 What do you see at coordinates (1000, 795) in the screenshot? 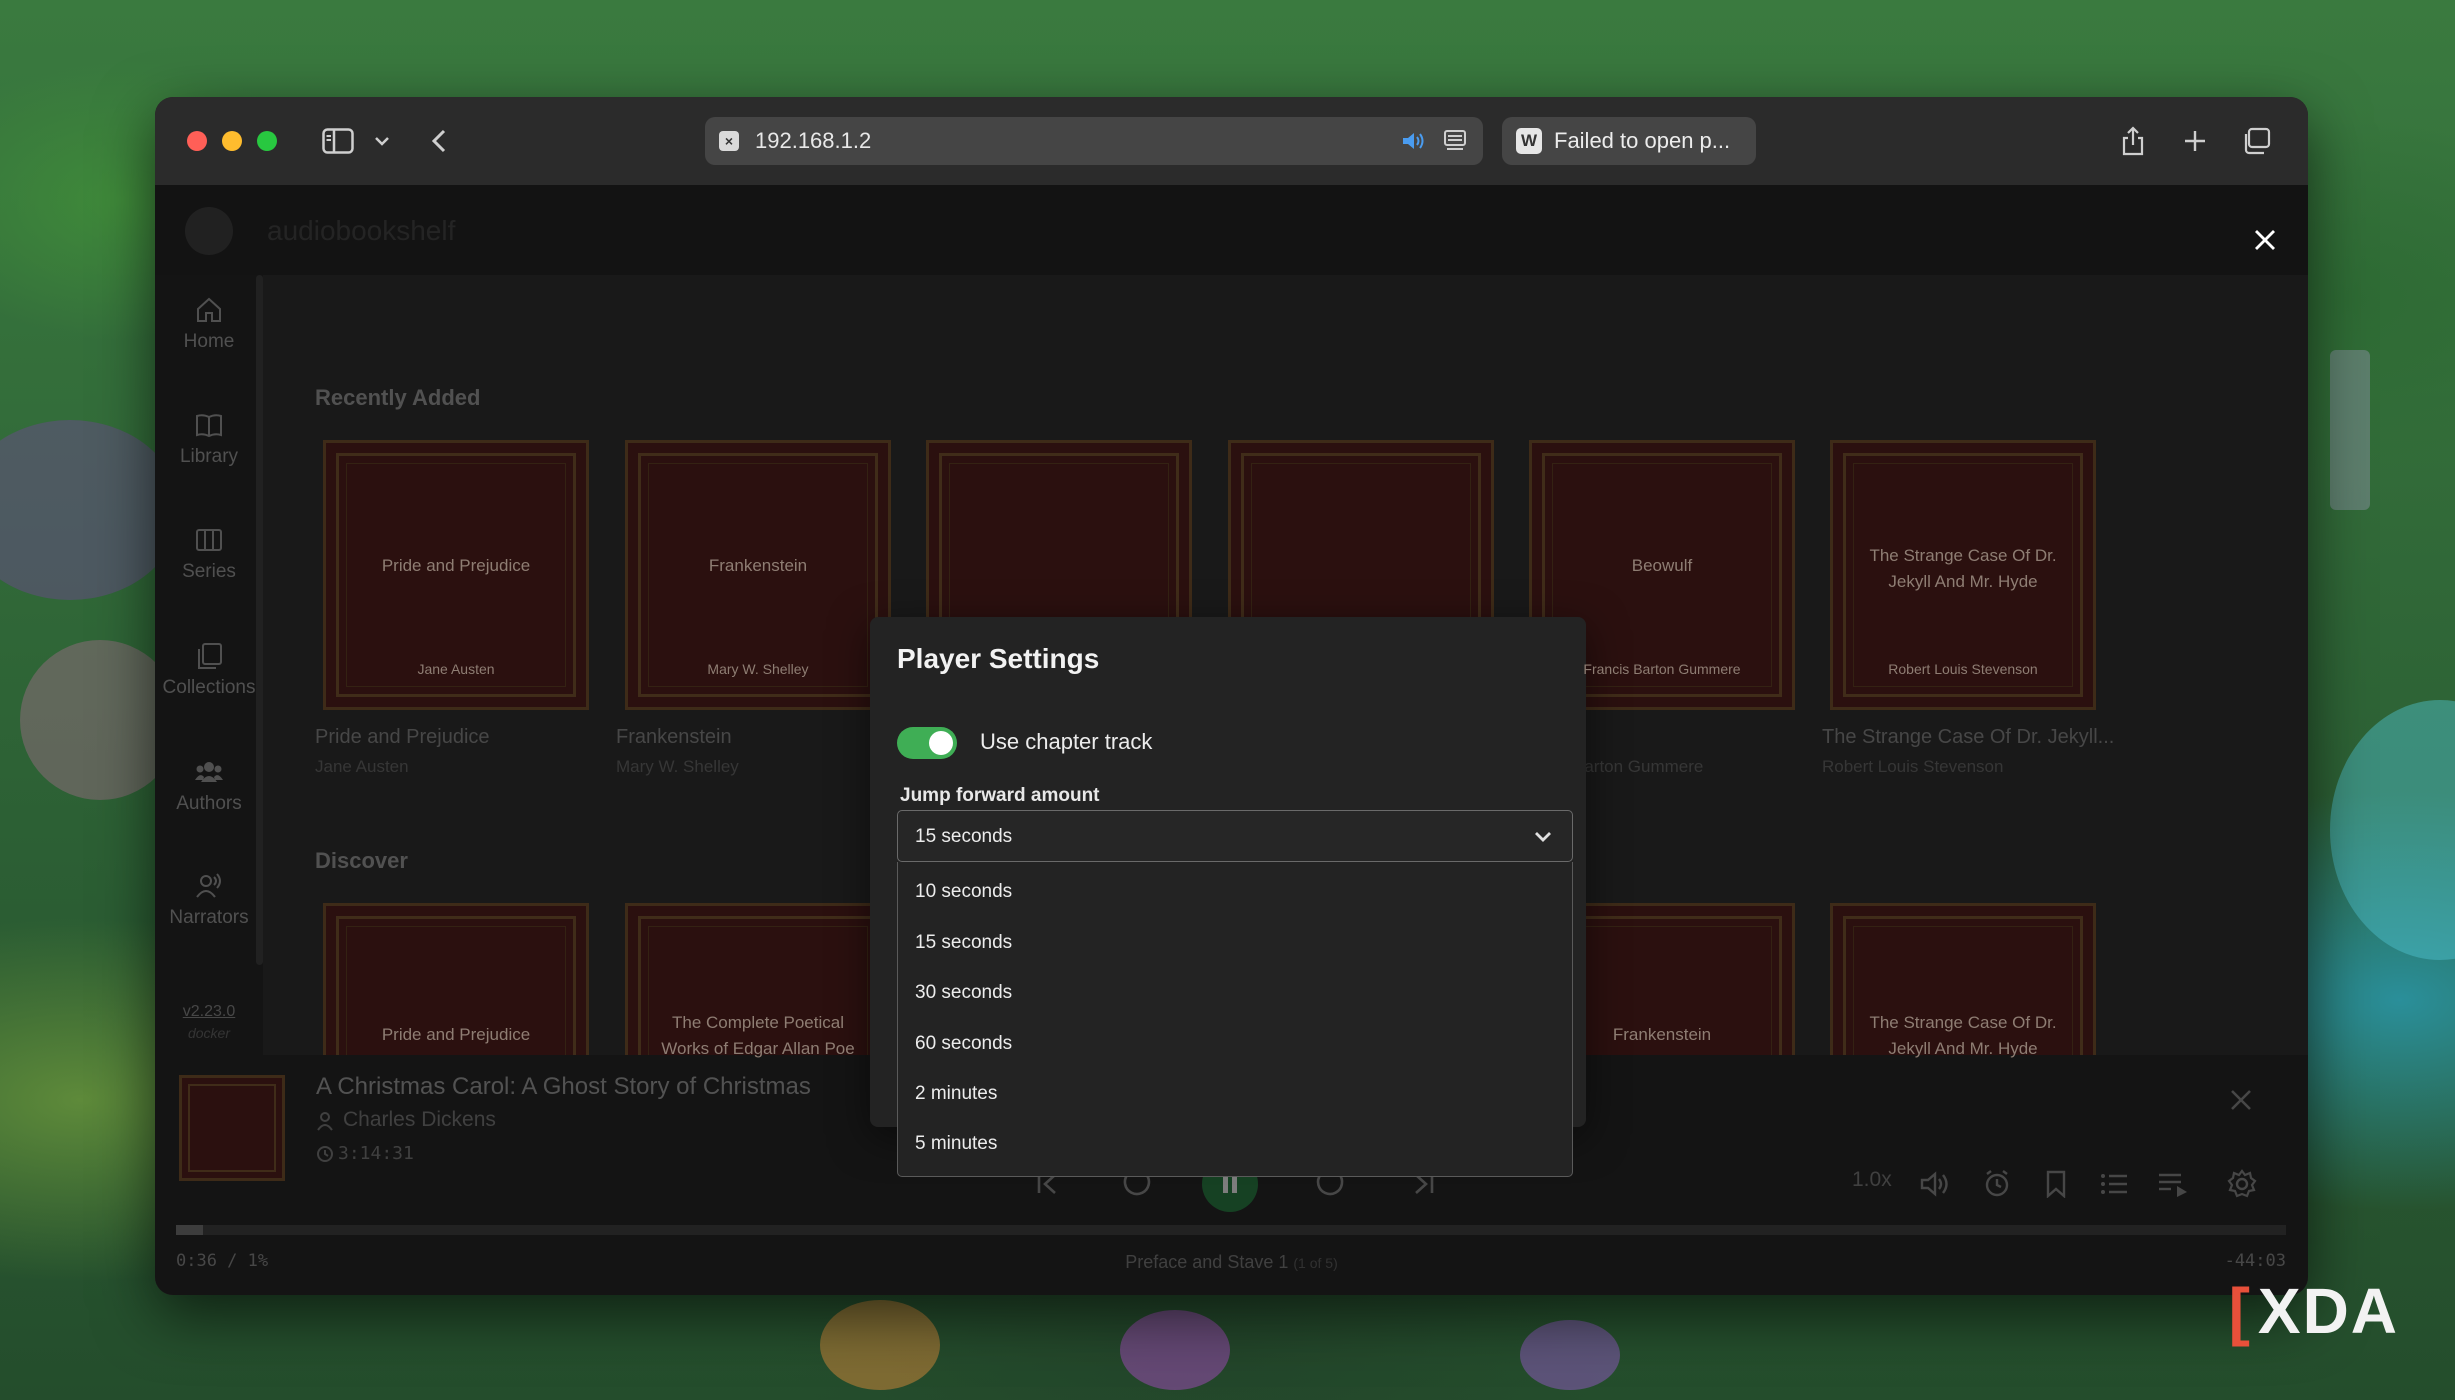
I see `jump-forward-label: Jump forward amount` at bounding box center [1000, 795].